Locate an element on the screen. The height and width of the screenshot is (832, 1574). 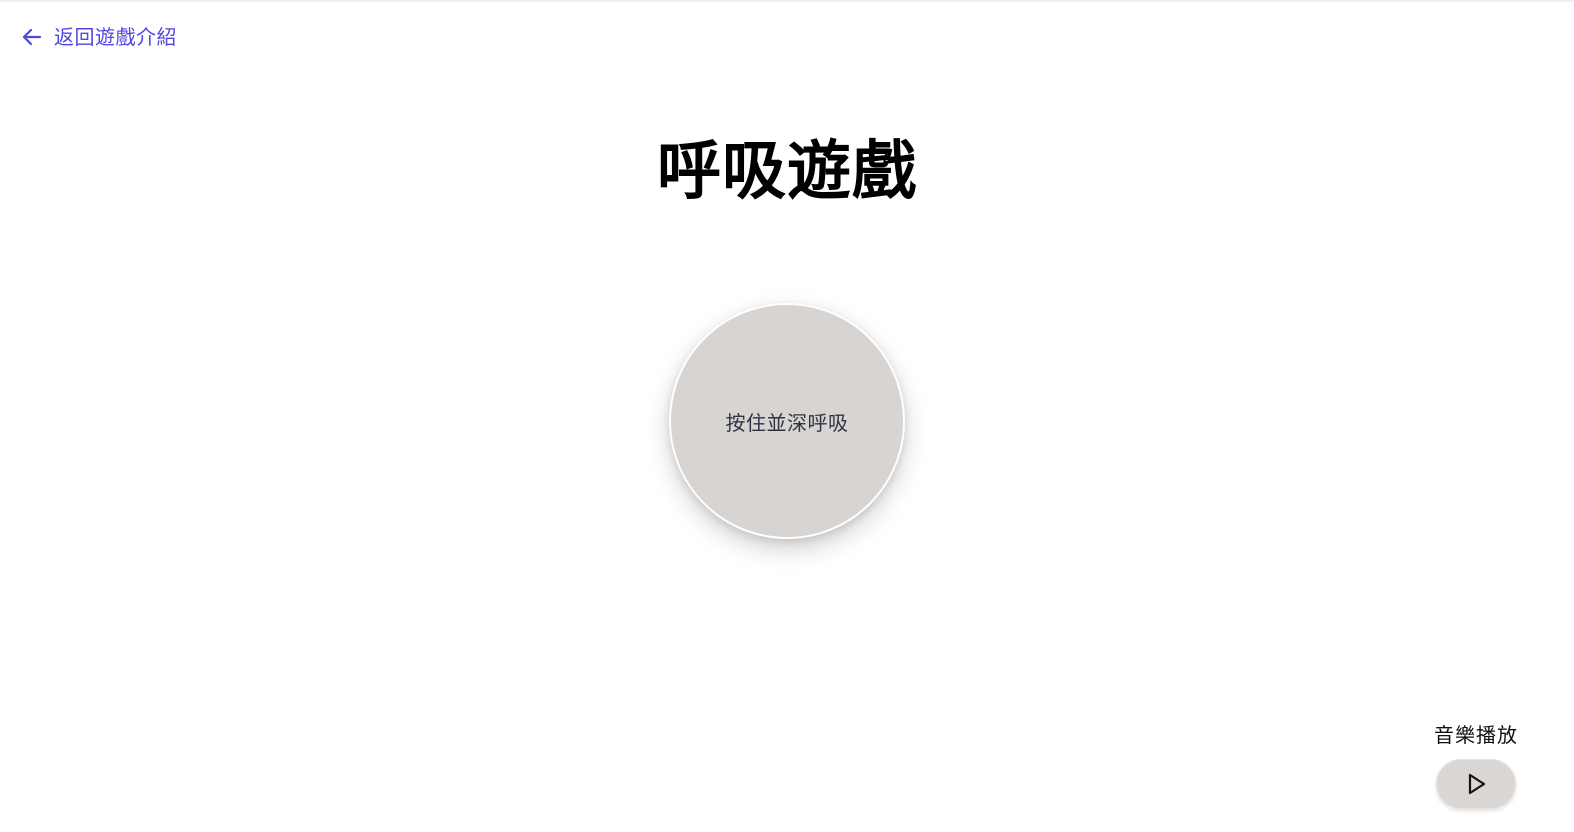
hold-to-breathe-label: 按住並深呼吸 is located at coordinates (787, 422).